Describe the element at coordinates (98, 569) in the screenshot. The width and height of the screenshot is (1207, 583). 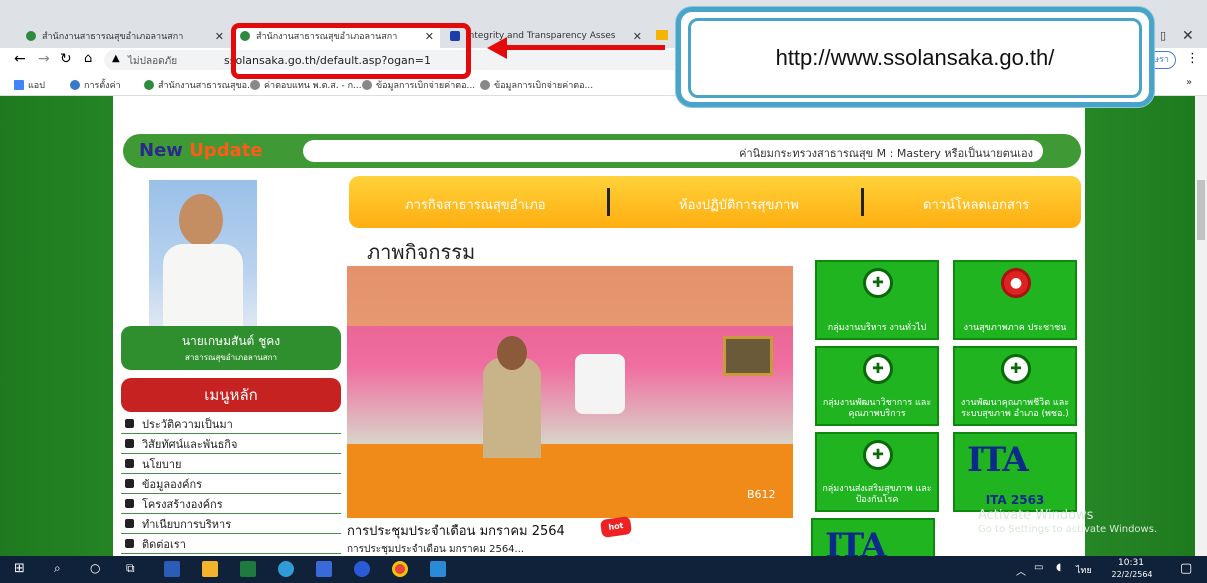
I see `cortana-icon: ○` at that location.